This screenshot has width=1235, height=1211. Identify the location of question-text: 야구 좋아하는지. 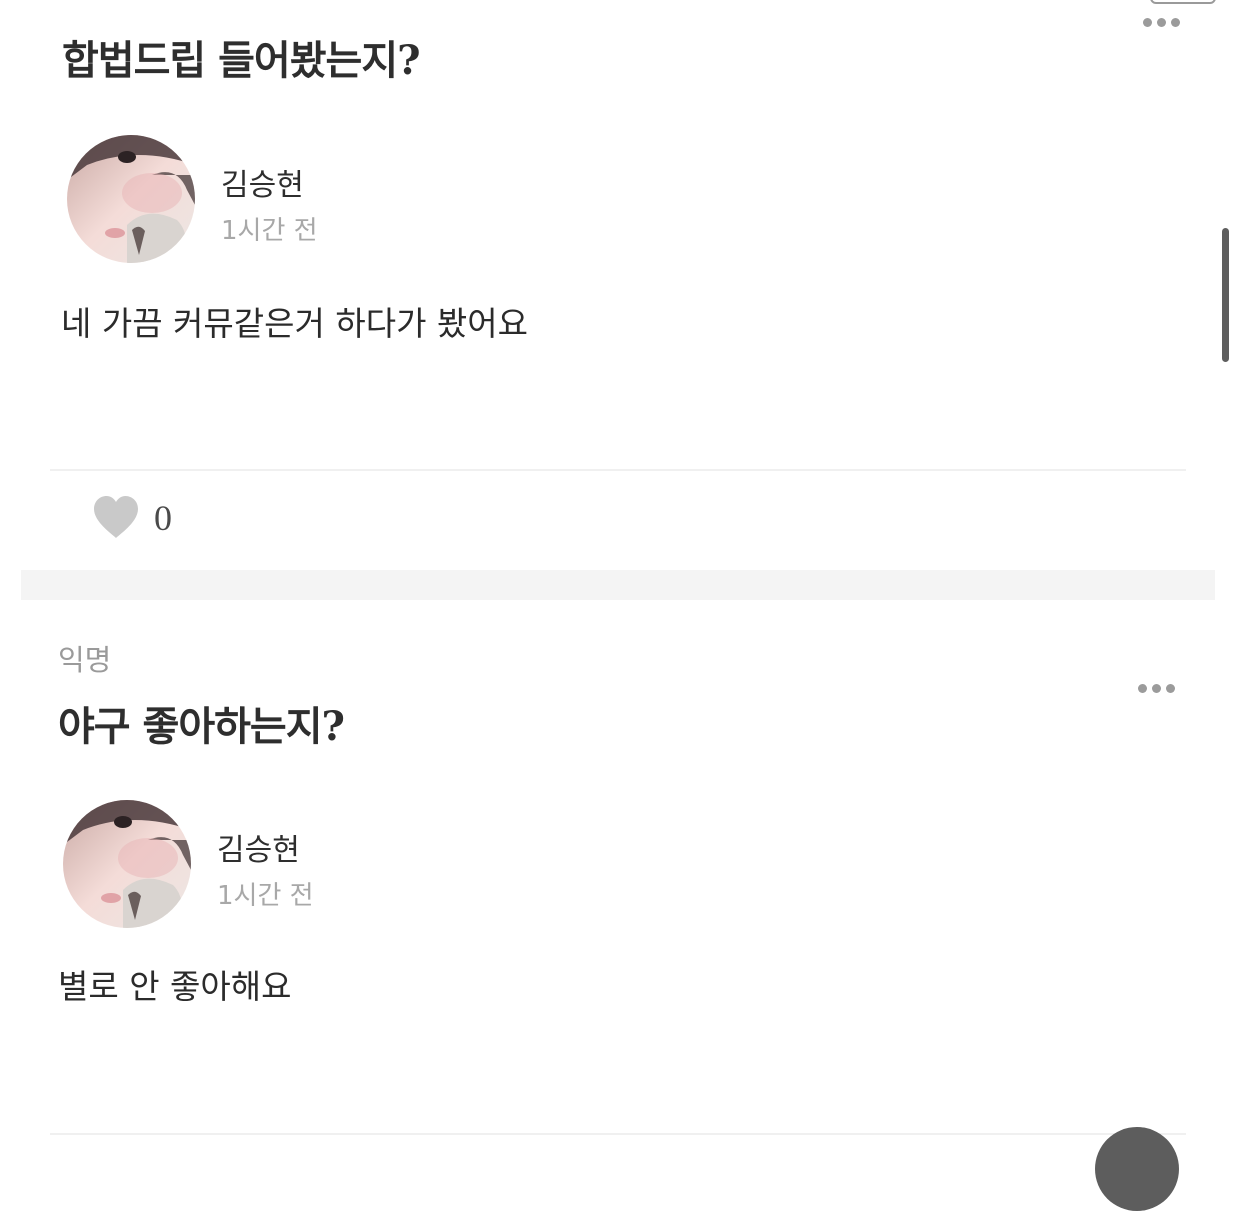
(190, 727).